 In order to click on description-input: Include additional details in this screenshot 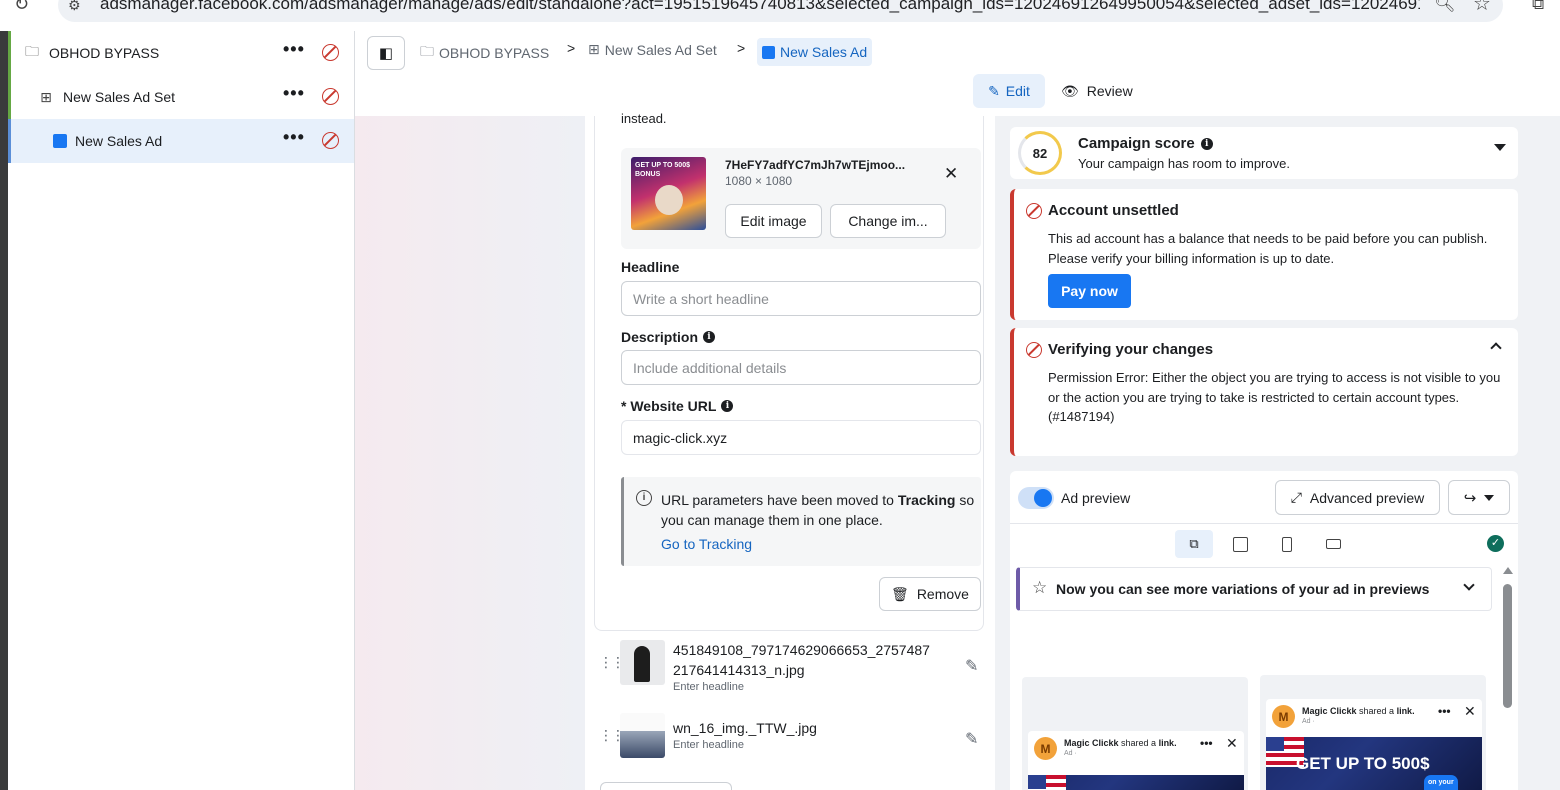, I will do `click(801, 367)`.